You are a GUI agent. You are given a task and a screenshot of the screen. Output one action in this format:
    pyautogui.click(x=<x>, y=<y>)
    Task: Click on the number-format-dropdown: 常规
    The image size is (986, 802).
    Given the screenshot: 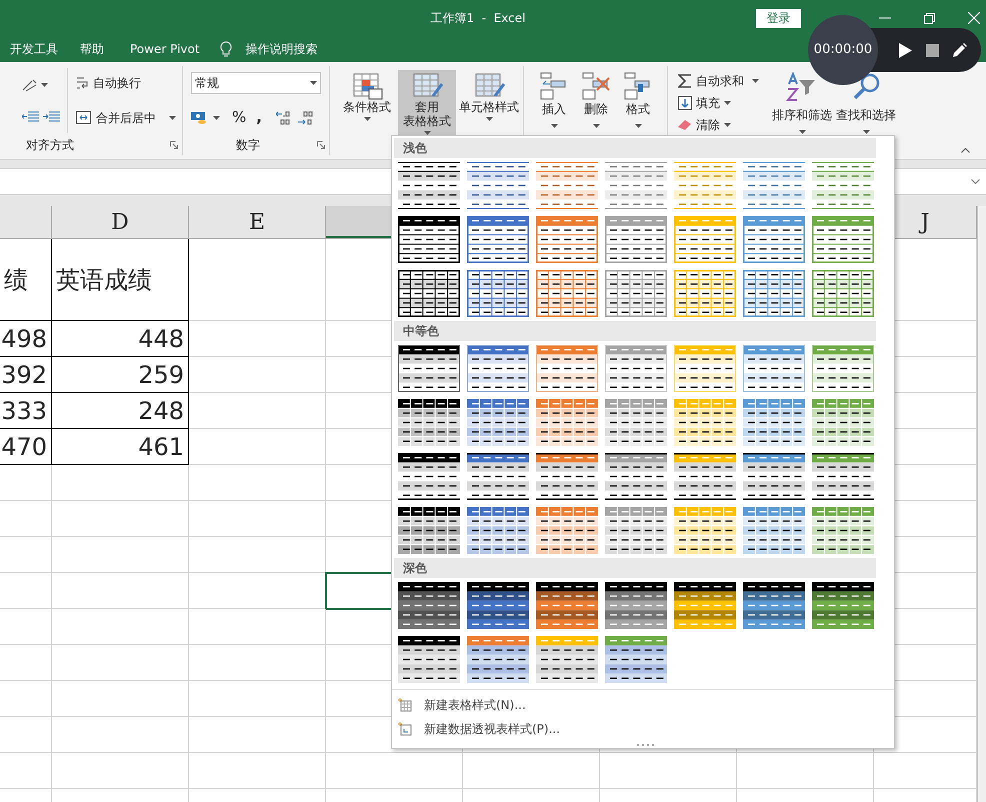 What is the action you would take?
    pyautogui.click(x=256, y=83)
    